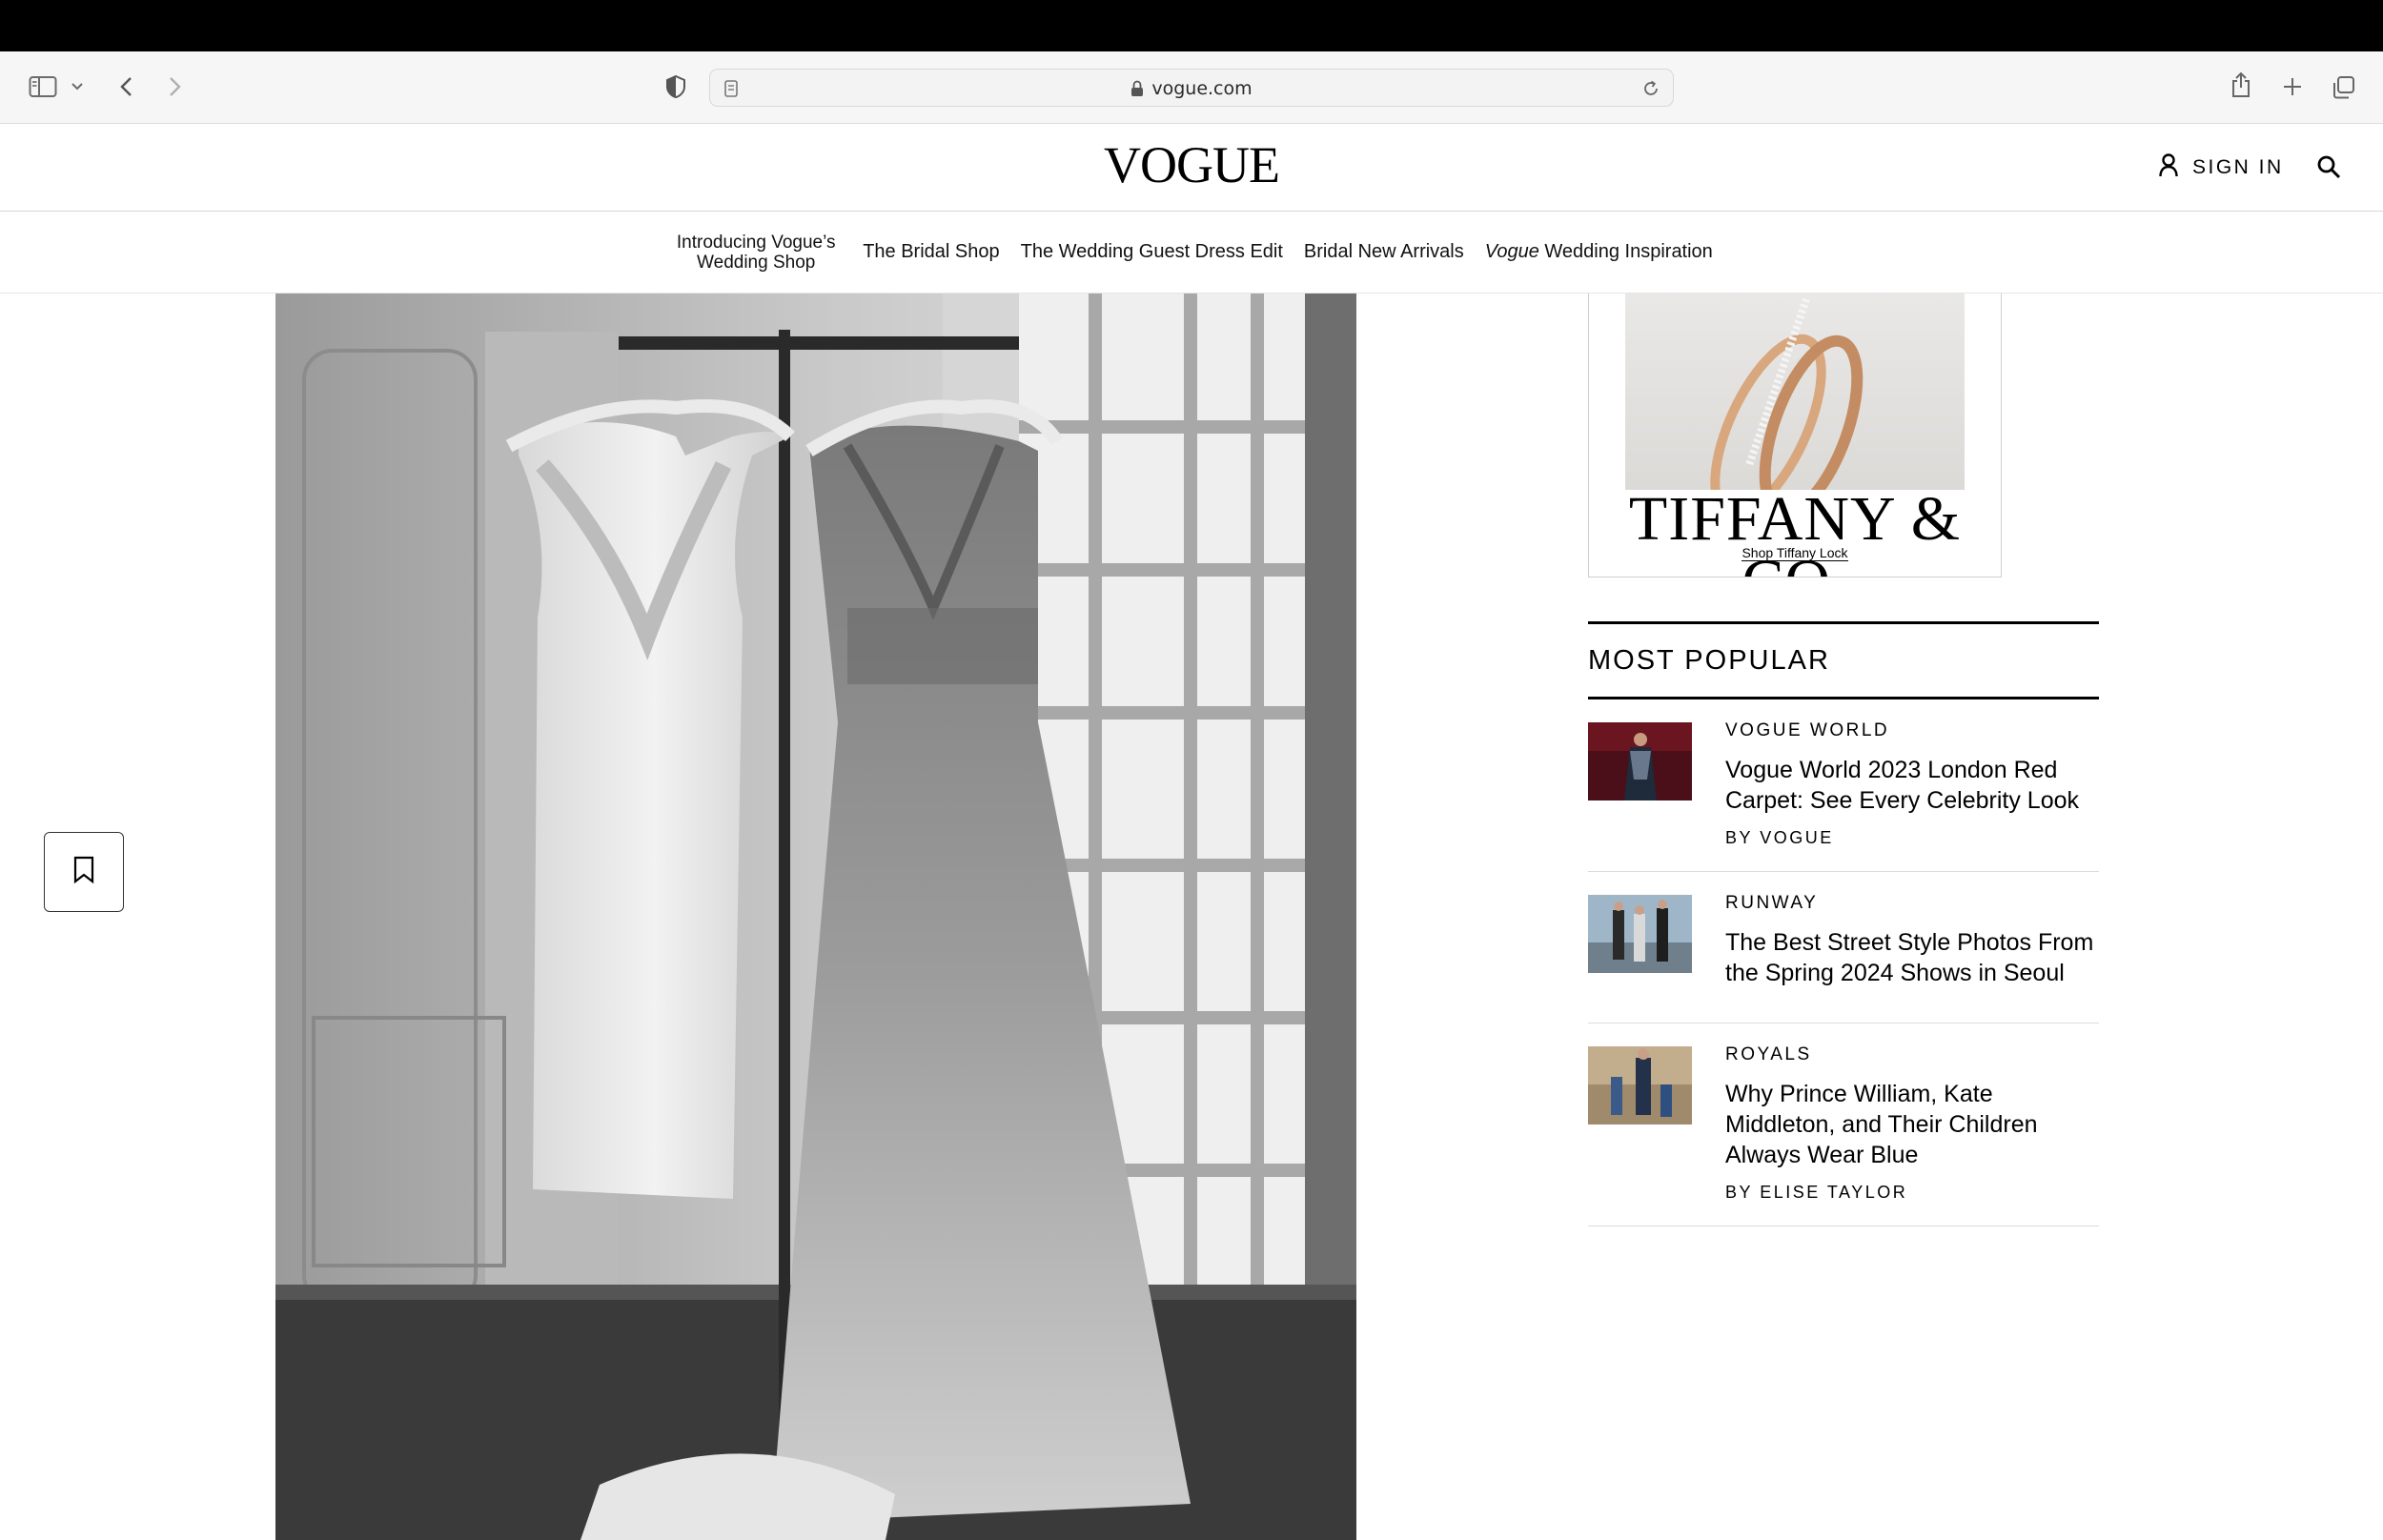  Describe the element at coordinates (1202, 88) in the screenshot. I see `url-text: vogue.com` at that location.